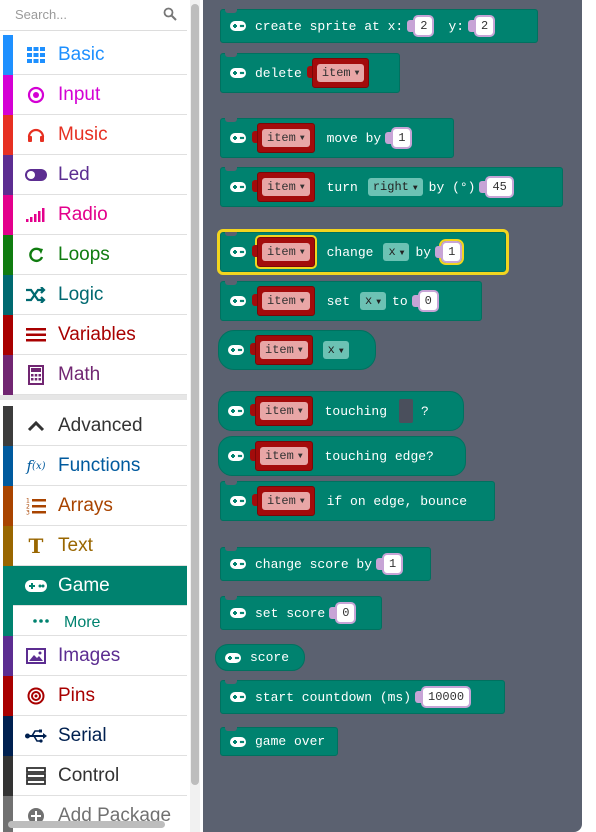  I want to click on sidebar-vertical-scrollbar, so click(195, 416).